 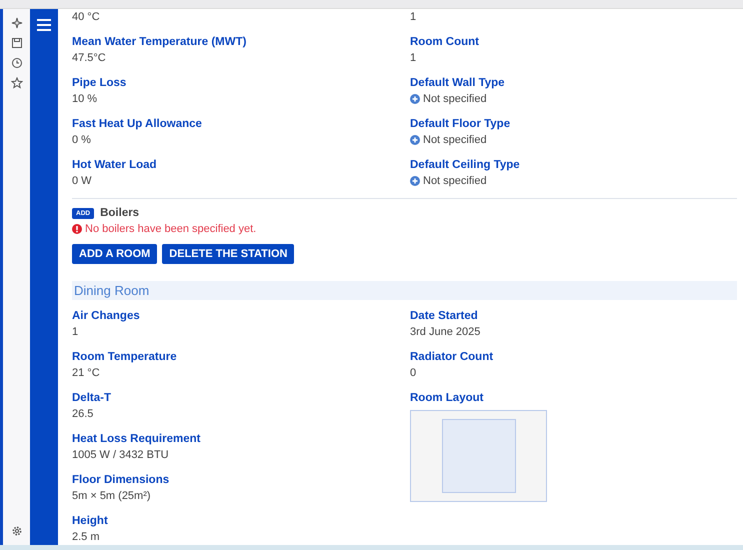 What do you see at coordinates (125, 357) in the screenshot?
I see `field-label: Room Temperature` at bounding box center [125, 357].